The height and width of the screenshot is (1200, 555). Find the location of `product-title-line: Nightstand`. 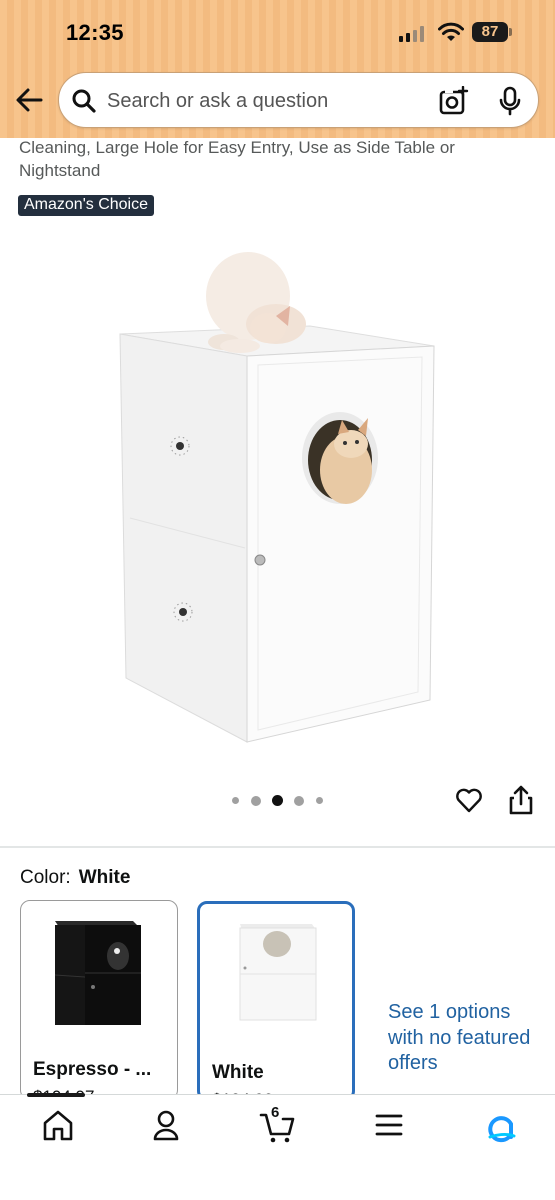

product-title-line: Nightstand is located at coordinates (60, 170).